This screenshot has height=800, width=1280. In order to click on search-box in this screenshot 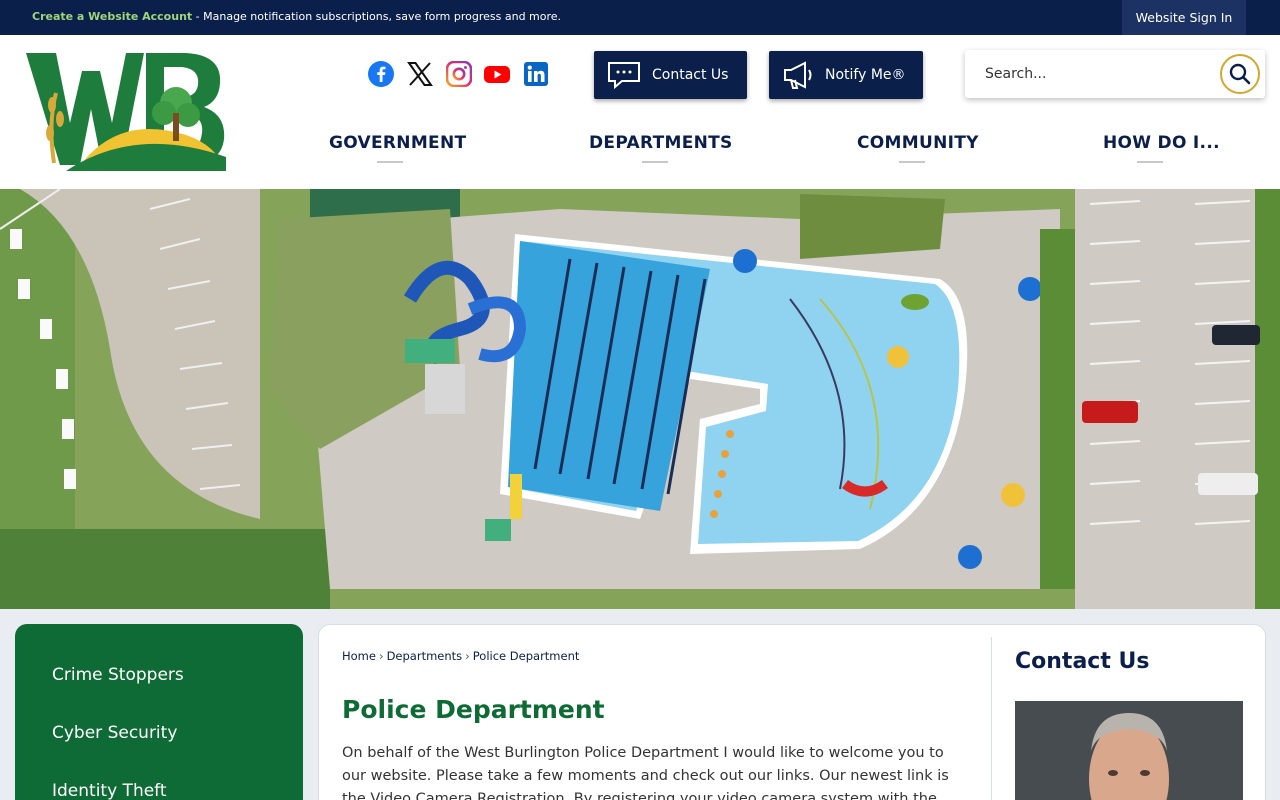, I will do `click(1115, 74)`.